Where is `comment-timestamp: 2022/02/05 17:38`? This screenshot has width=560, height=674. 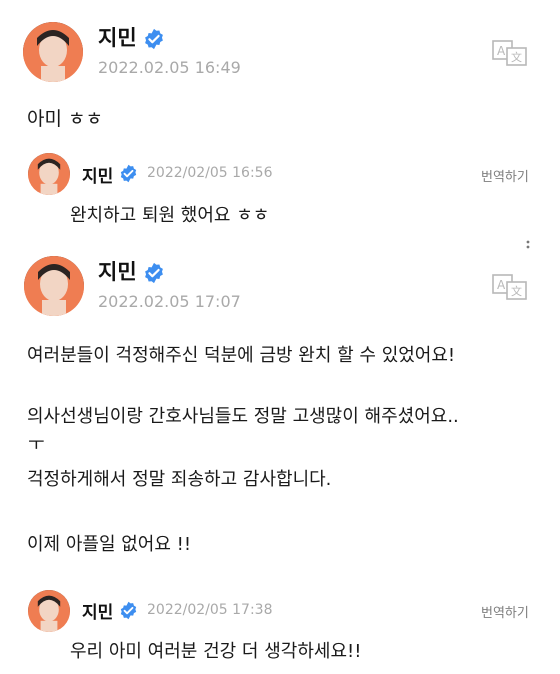 comment-timestamp: 2022/02/05 17:38 is located at coordinates (210, 610).